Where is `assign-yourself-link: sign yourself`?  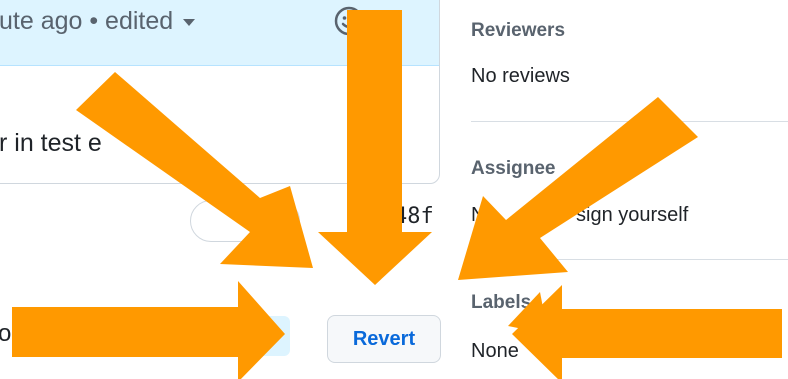
assign-yourself-link: sign yourself is located at coordinates (632, 215).